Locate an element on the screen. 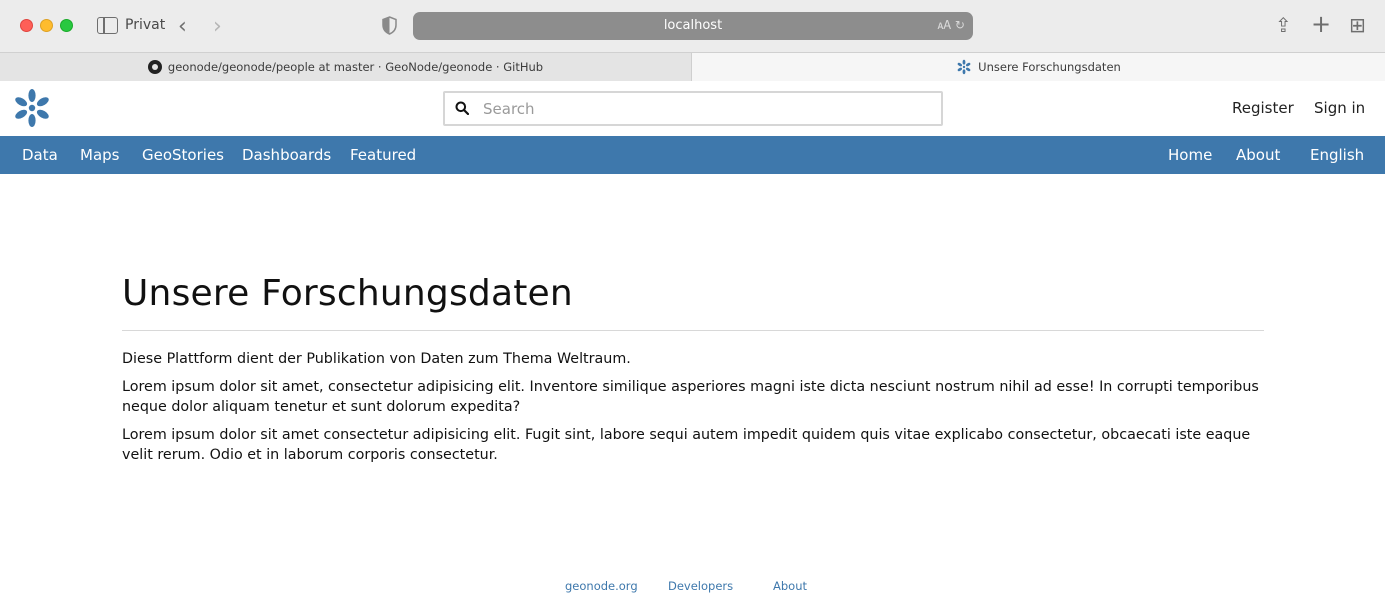  address-bar: localhost 🗚 ↻ is located at coordinates (693, 26).